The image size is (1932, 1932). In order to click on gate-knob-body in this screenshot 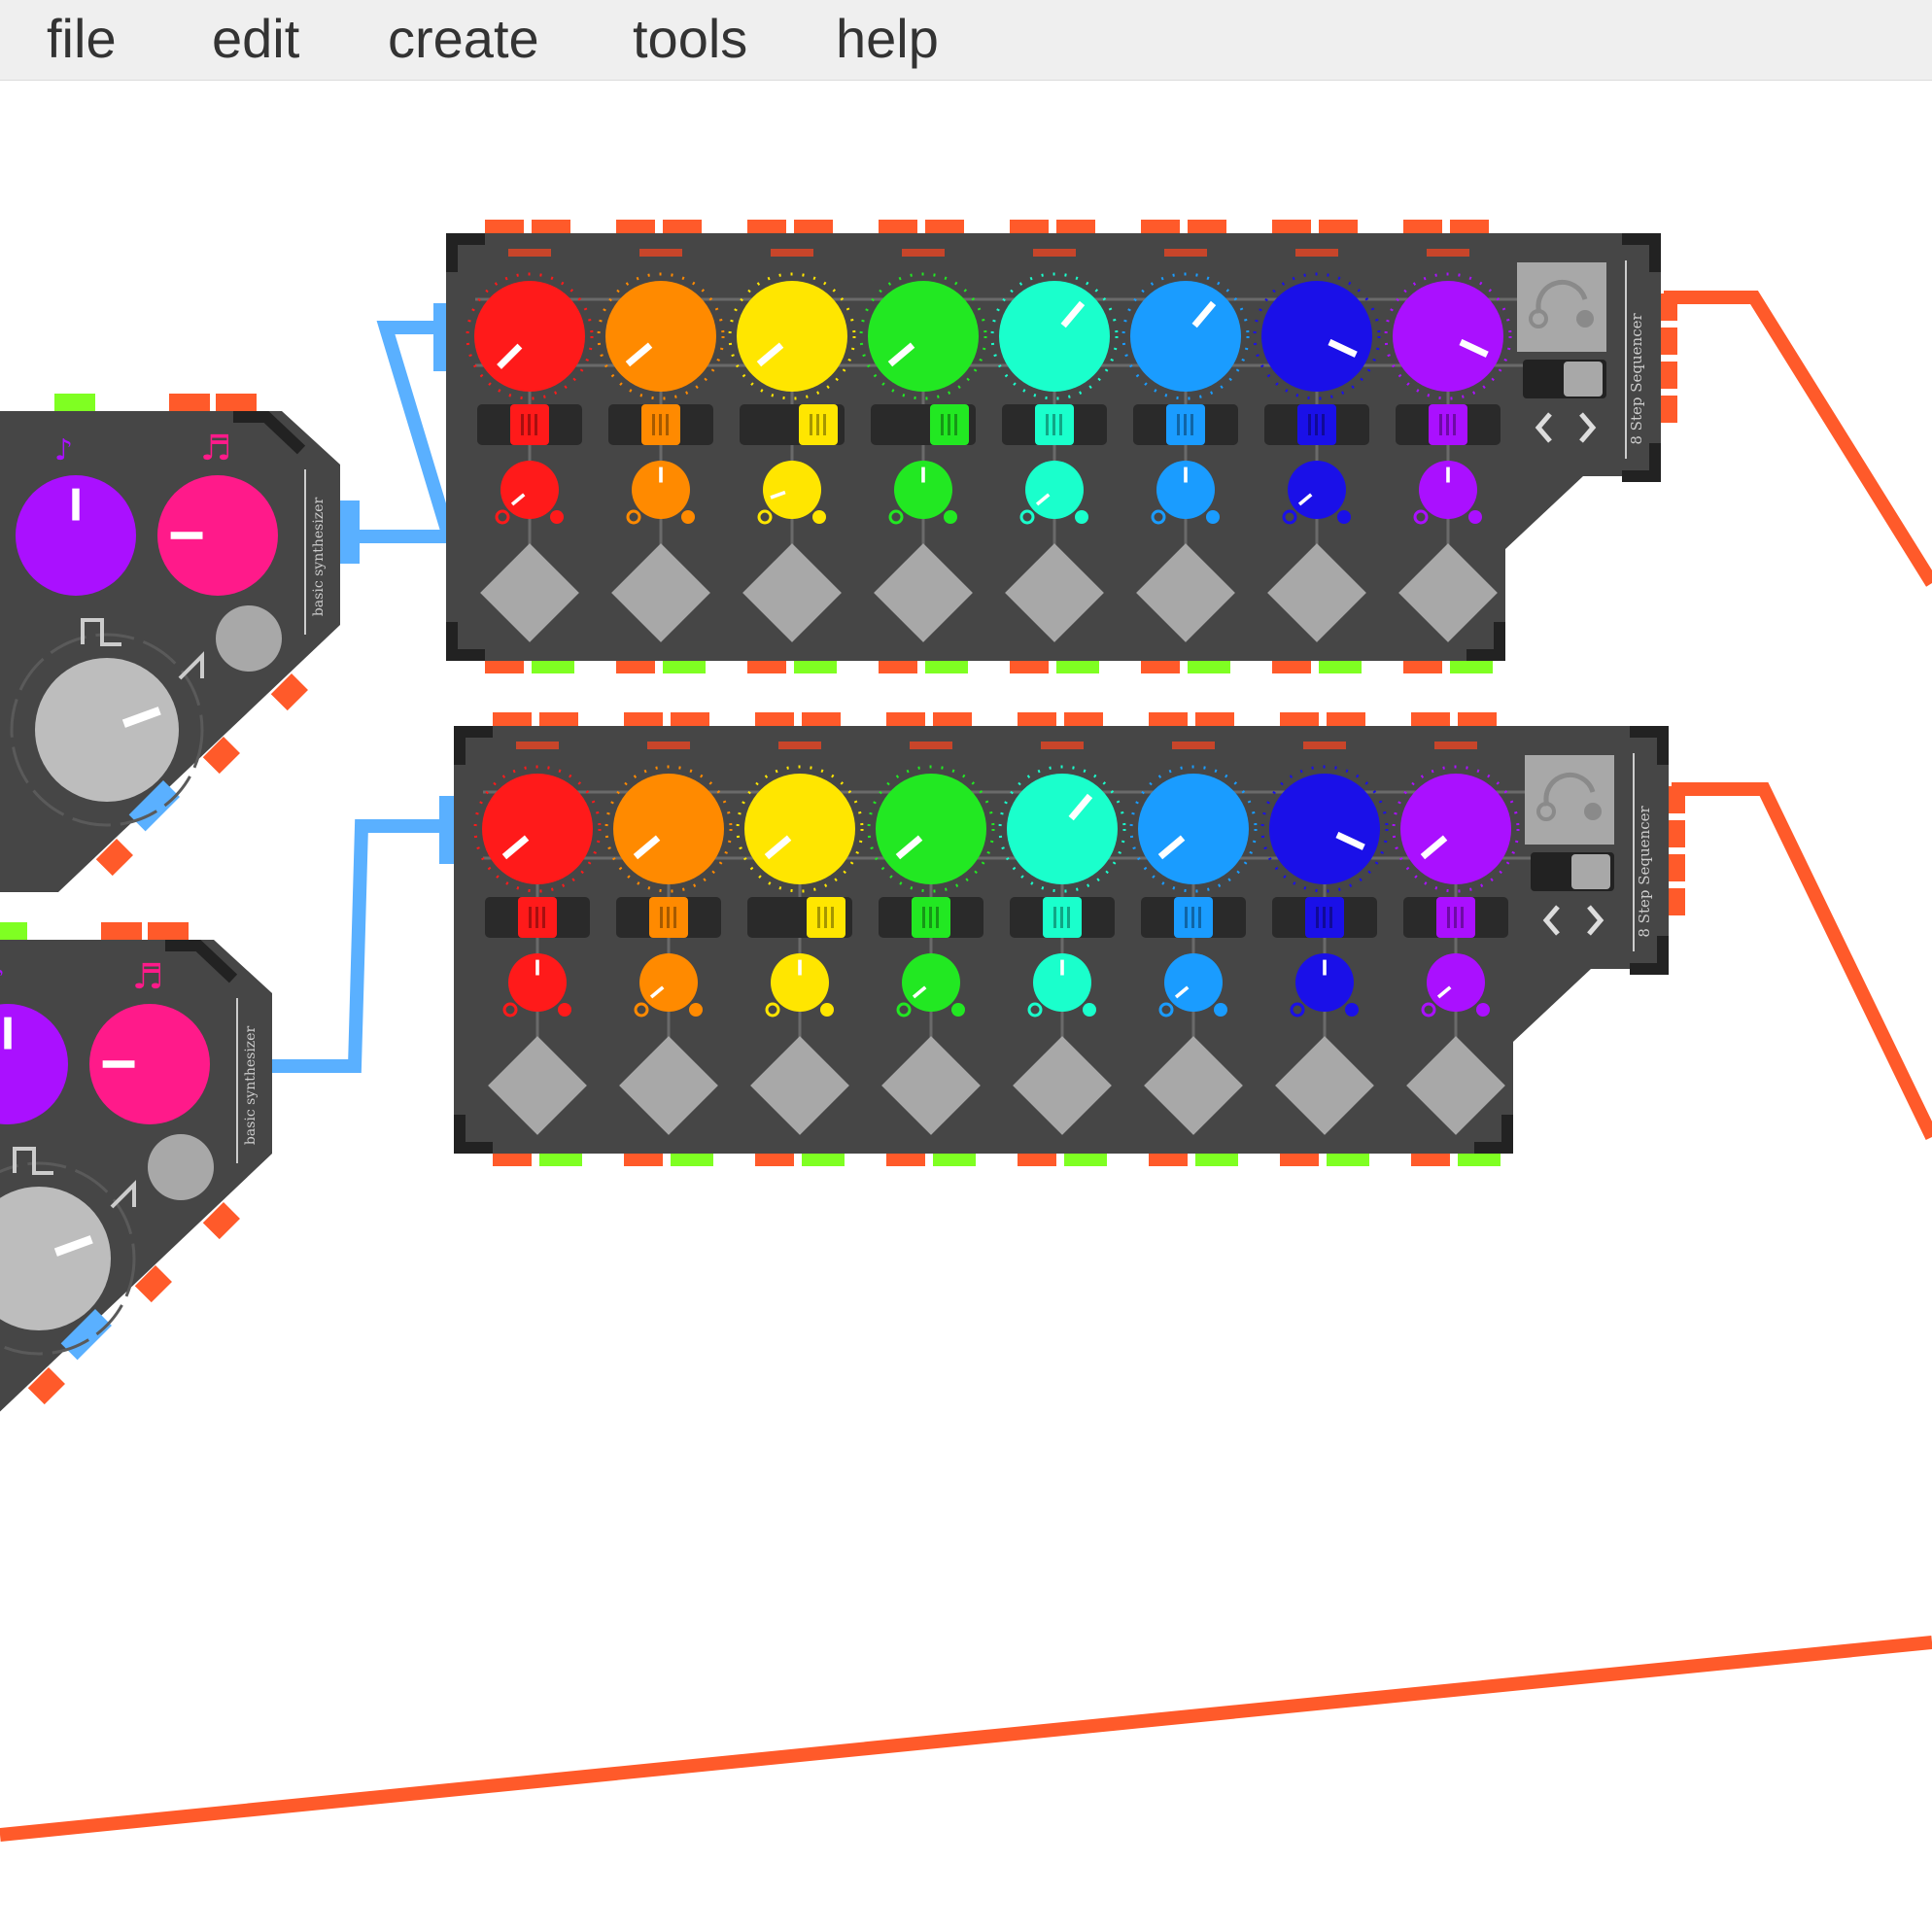, I will do `click(931, 982)`.